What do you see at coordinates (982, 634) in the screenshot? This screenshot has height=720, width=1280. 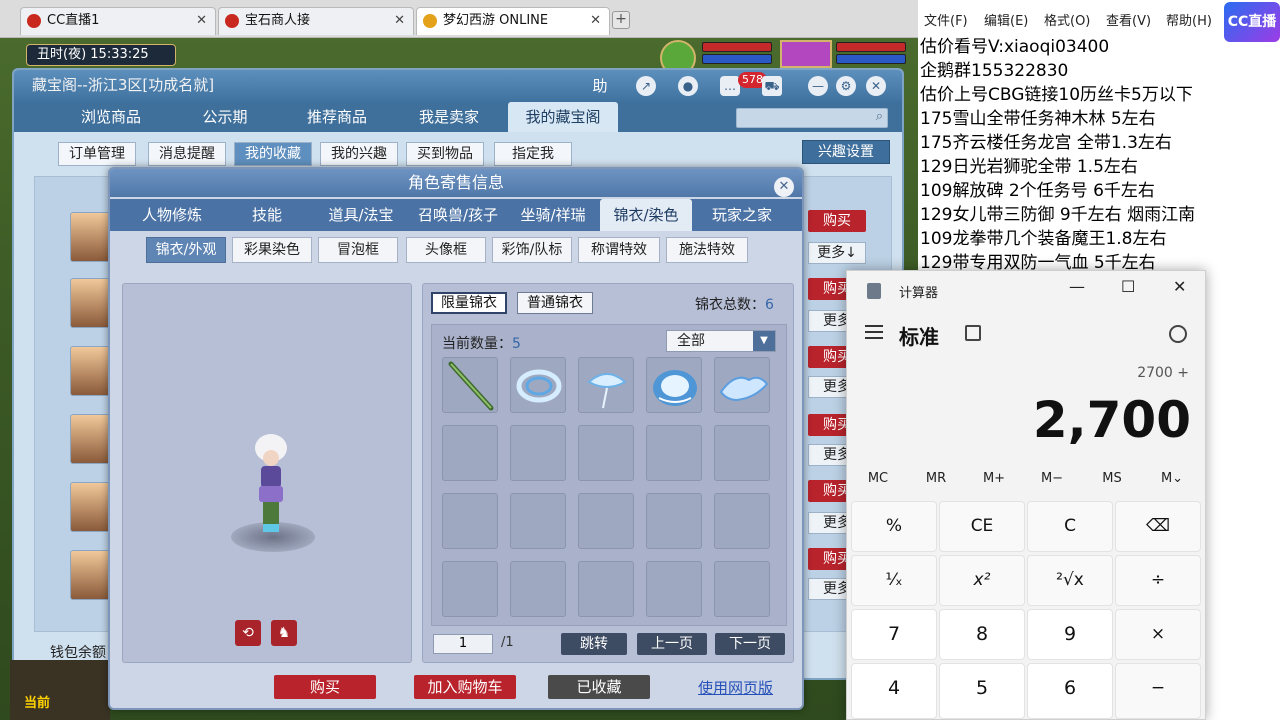 I see `digit-8-key: 8` at bounding box center [982, 634].